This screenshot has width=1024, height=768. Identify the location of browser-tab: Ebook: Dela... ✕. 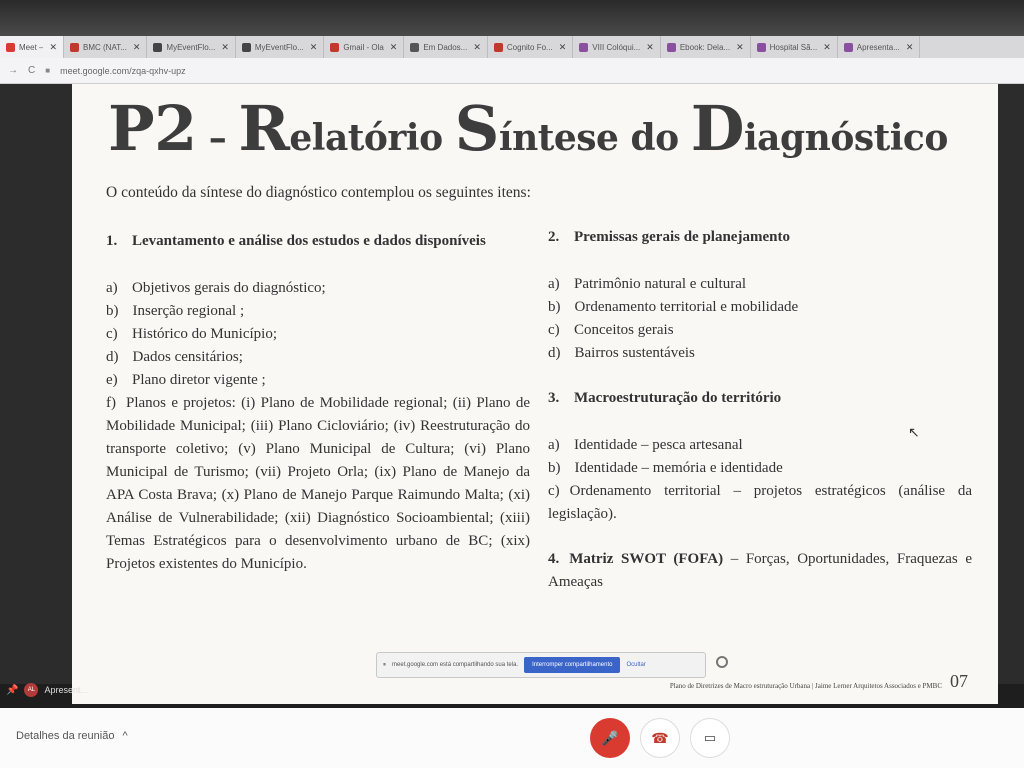
(706, 47).